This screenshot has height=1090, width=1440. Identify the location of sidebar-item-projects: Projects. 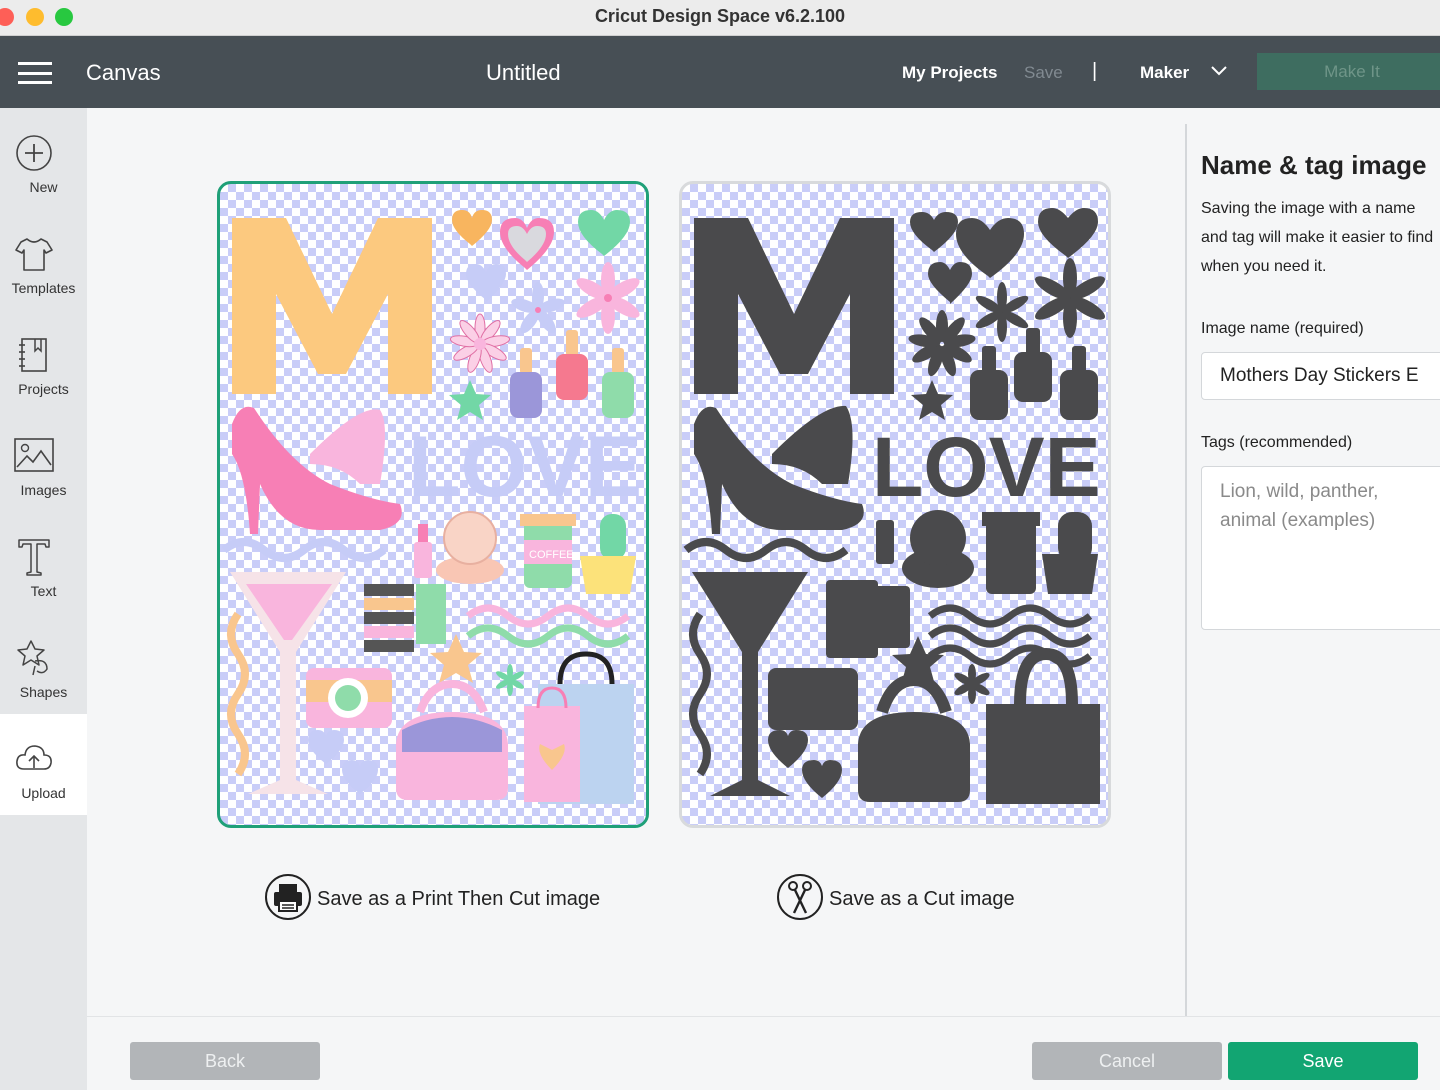
(43, 360).